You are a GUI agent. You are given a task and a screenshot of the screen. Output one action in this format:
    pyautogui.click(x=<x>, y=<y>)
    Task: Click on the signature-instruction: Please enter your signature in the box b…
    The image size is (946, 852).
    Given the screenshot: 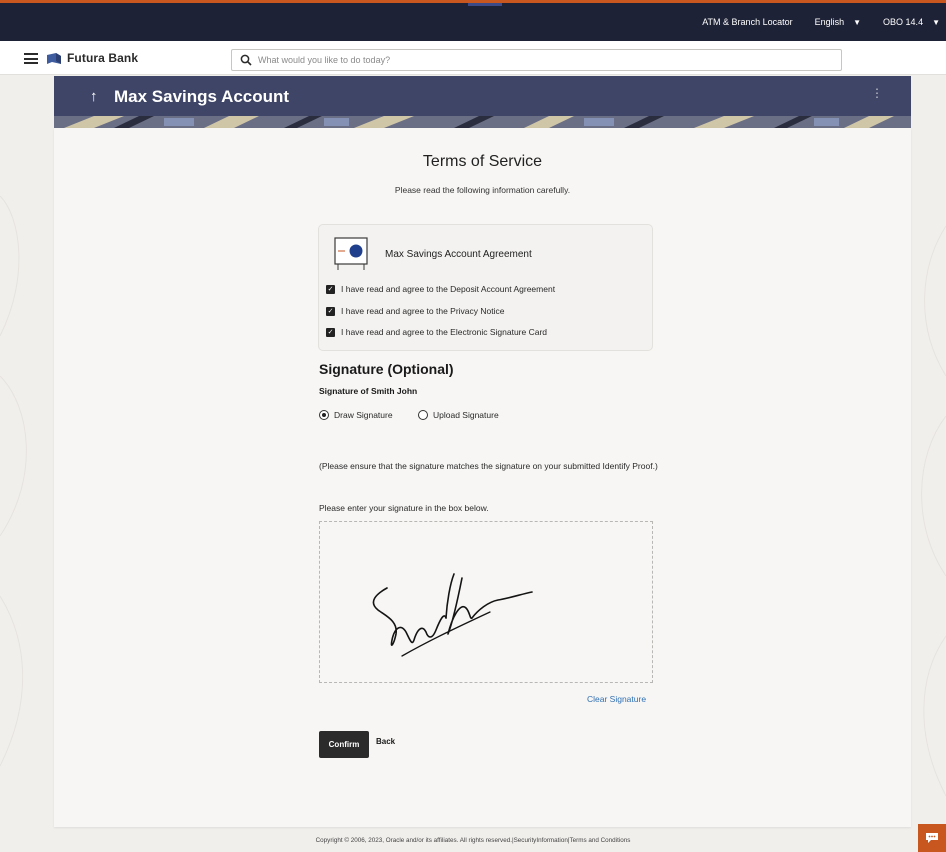 What is the action you would take?
    pyautogui.click(x=404, y=508)
    